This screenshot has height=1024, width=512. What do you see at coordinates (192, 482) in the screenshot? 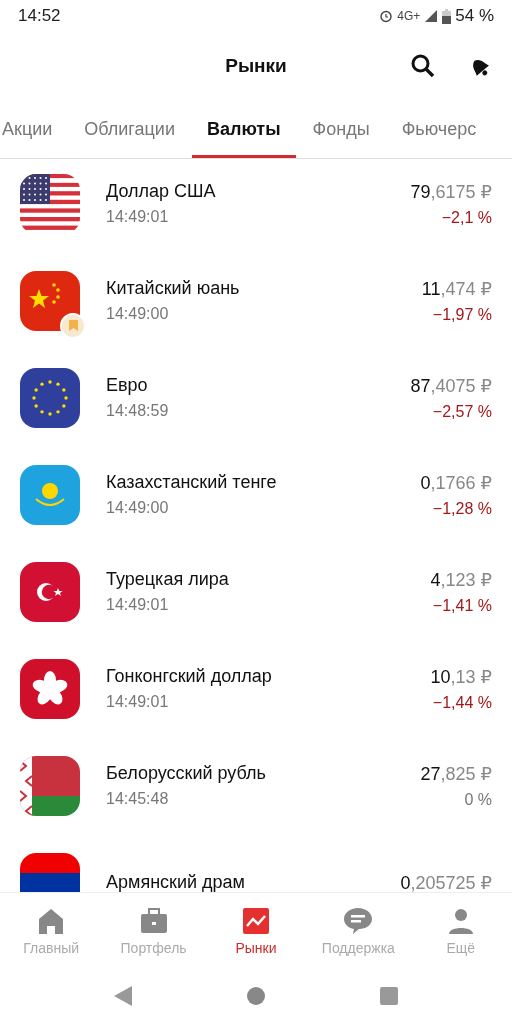
I see `currency-name: Казахстанский тенге` at bounding box center [192, 482].